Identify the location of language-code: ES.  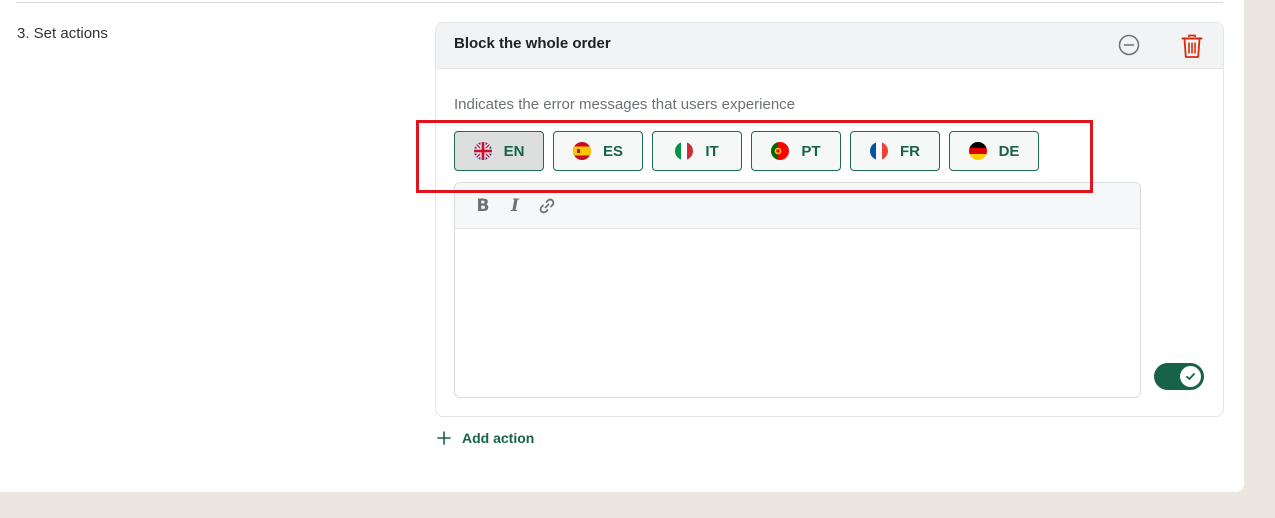
(612, 151).